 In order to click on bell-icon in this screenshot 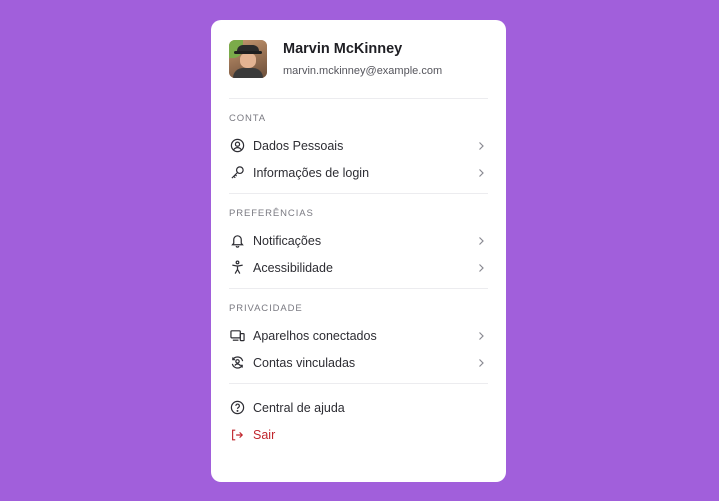, I will do `click(237, 241)`.